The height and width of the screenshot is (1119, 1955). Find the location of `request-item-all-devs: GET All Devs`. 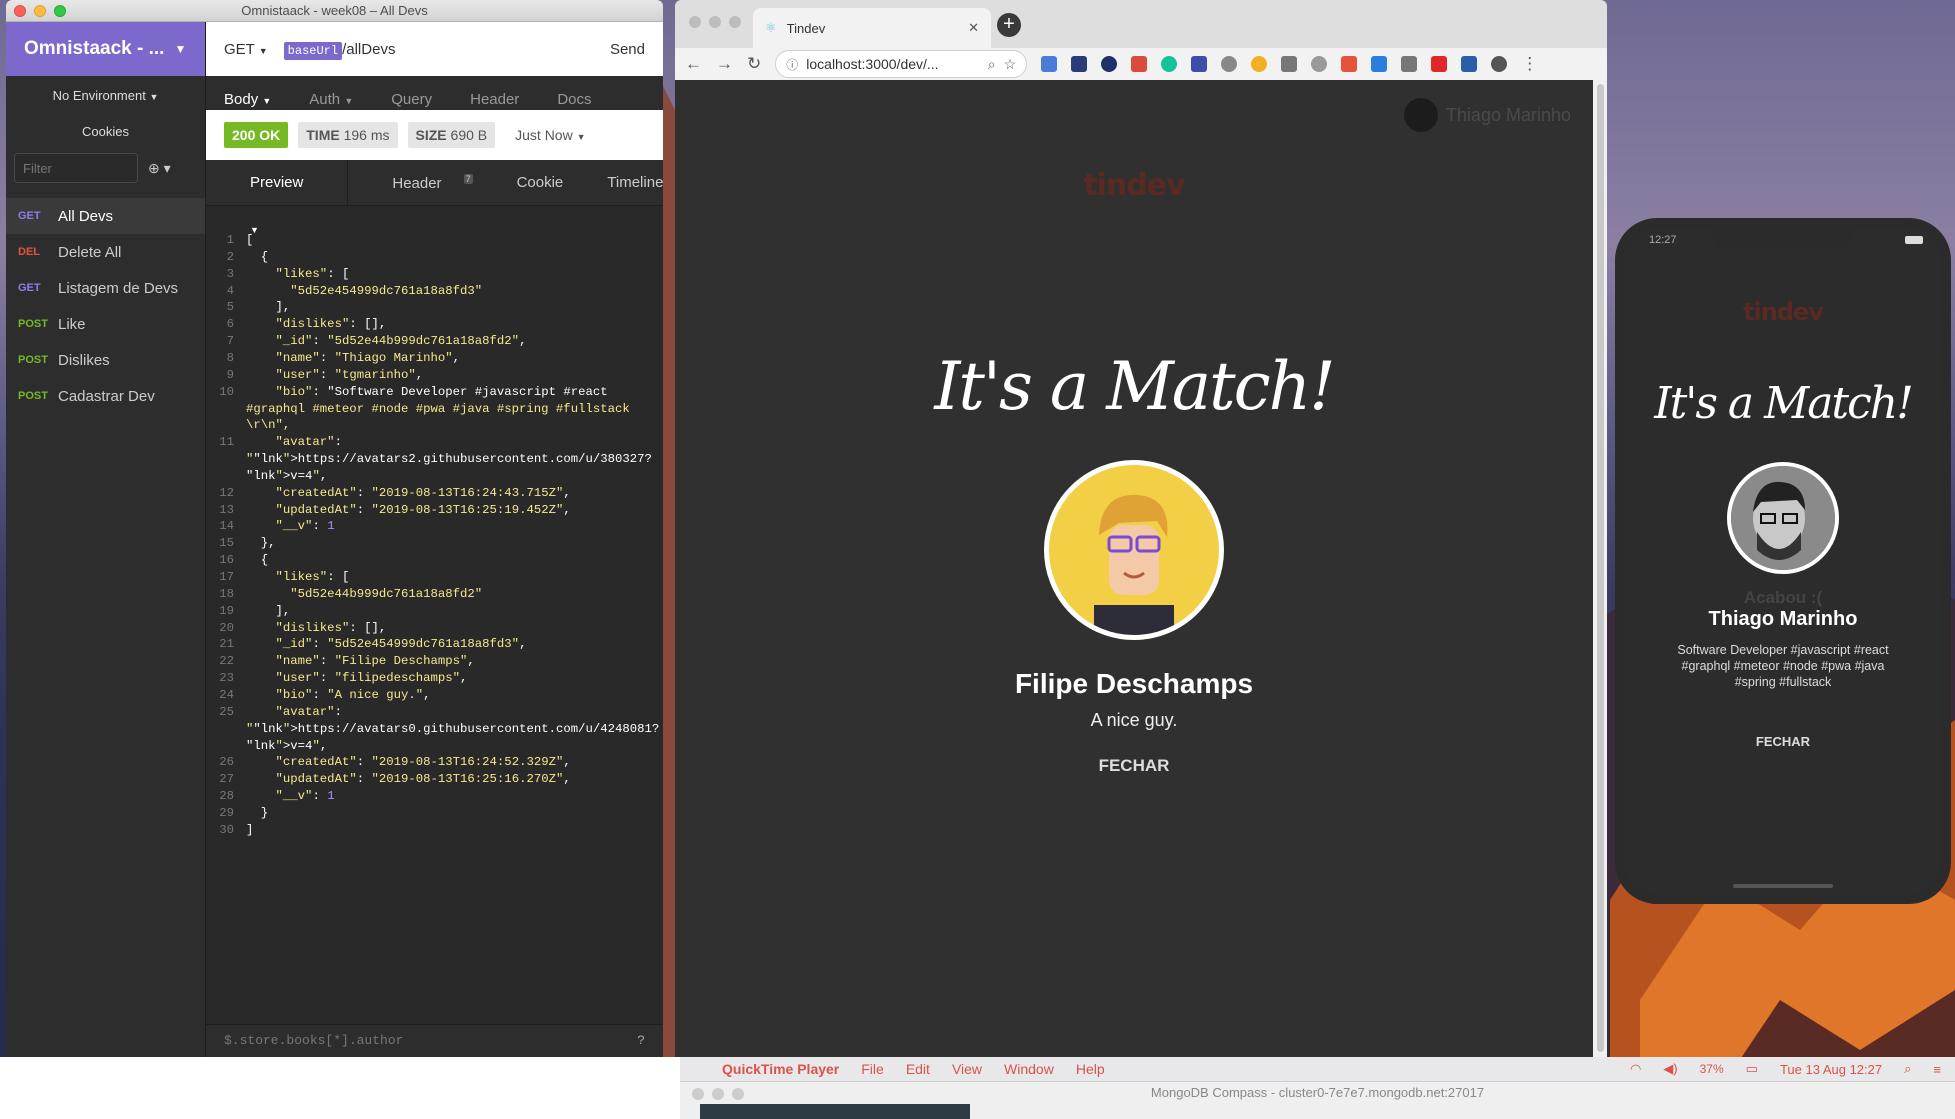

request-item-all-devs: GET All Devs is located at coordinates (105, 216).